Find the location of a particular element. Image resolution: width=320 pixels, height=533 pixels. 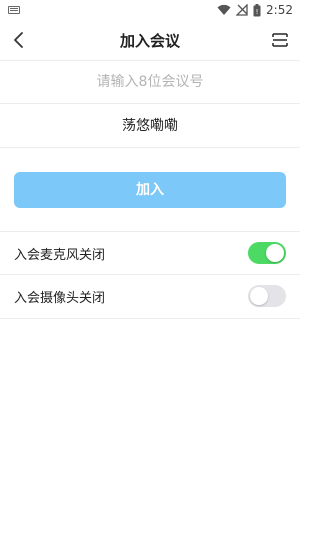

meeting-number-input is located at coordinates (150, 82).